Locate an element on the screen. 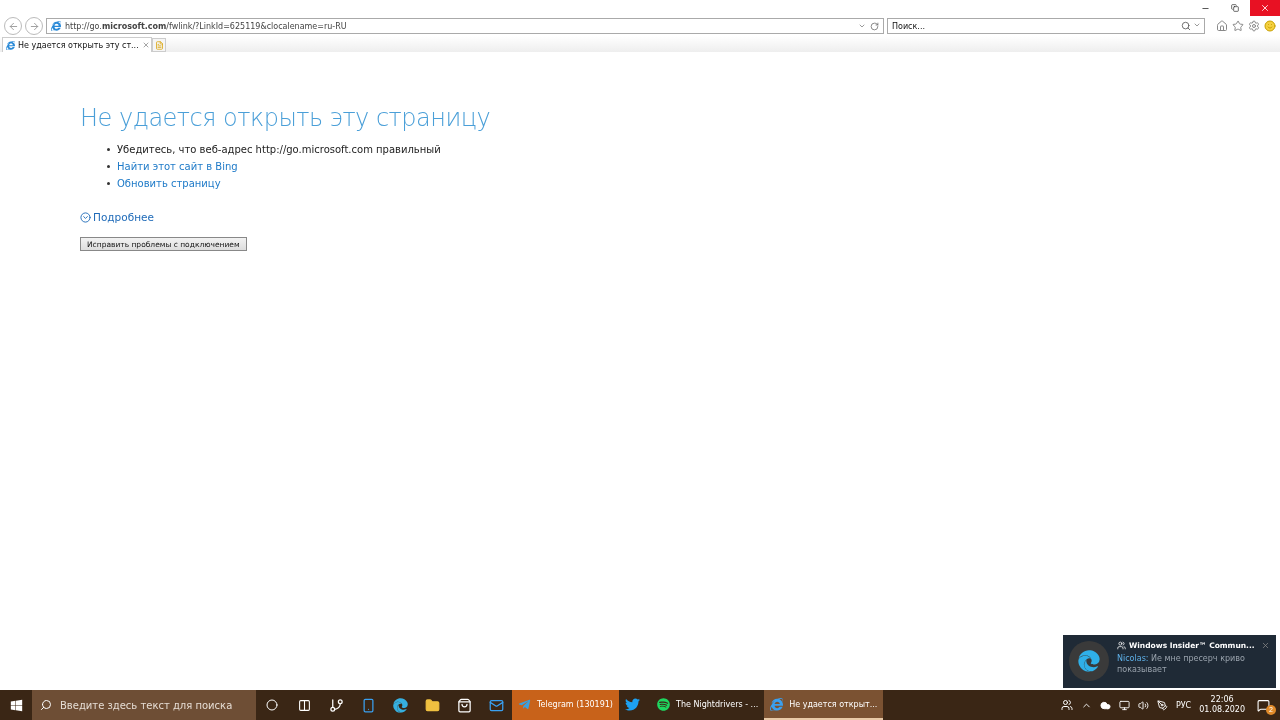 Image resolution: width=1280 pixels, height=720 pixels. link: Найти этот сайт в Bing is located at coordinates (177, 166).